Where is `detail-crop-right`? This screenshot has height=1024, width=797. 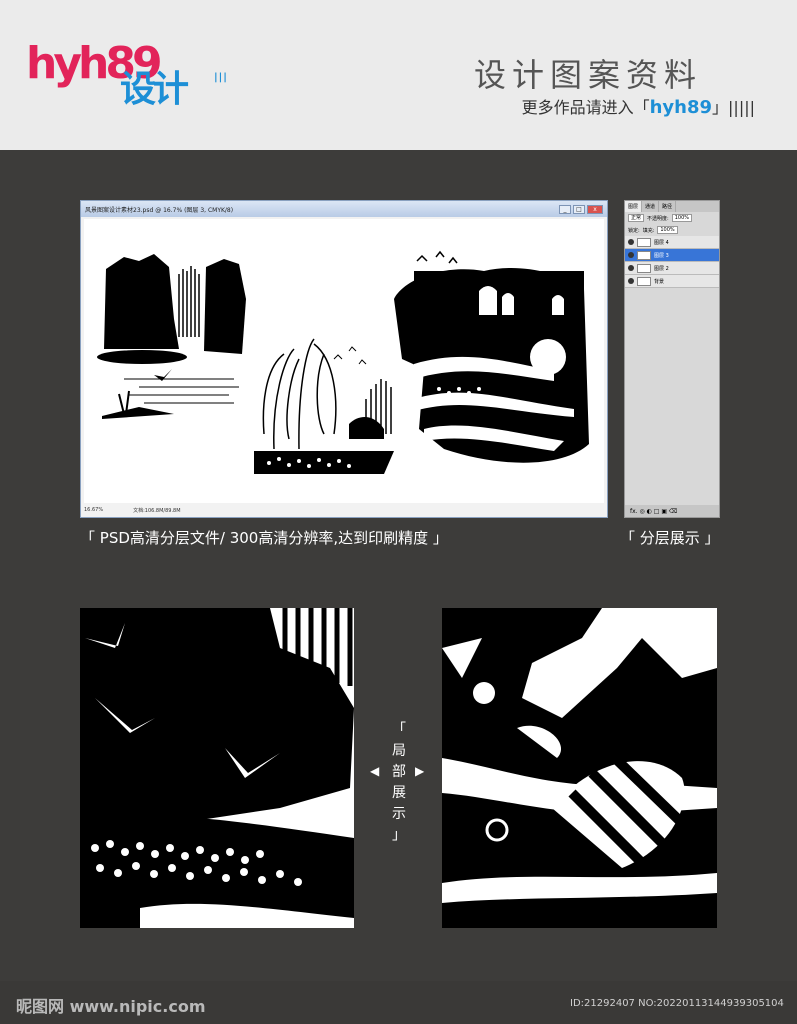
detail-crop-right is located at coordinates (579, 768).